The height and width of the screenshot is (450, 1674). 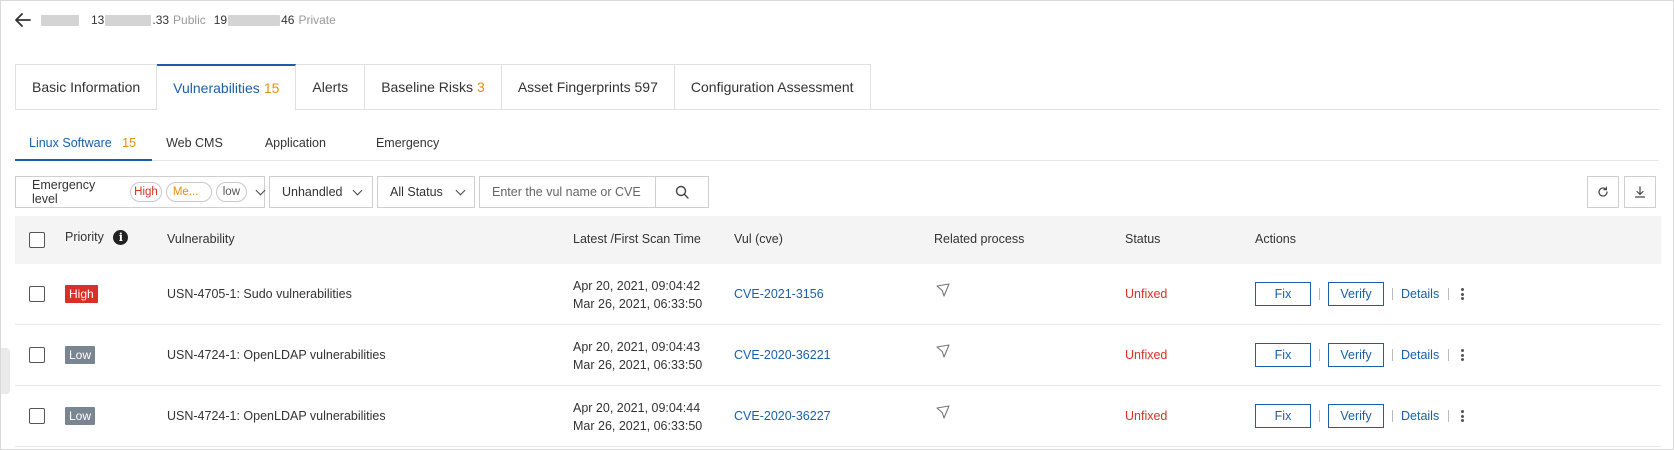 I want to click on subtab-linux-software: Linux Software 15, so click(x=84, y=146).